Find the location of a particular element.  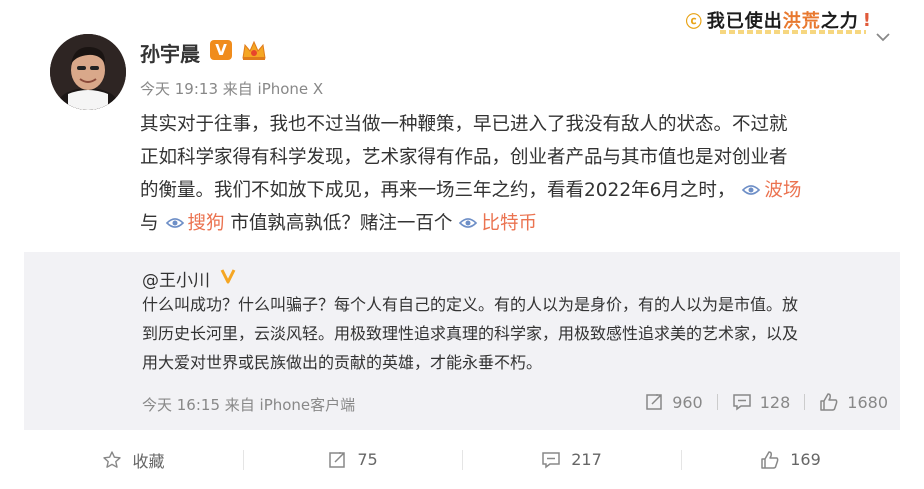

post-line-text: 的衡量。我们不如放下成见，再来一场三年之约，看看2022年6月之时， is located at coordinates (438, 190).